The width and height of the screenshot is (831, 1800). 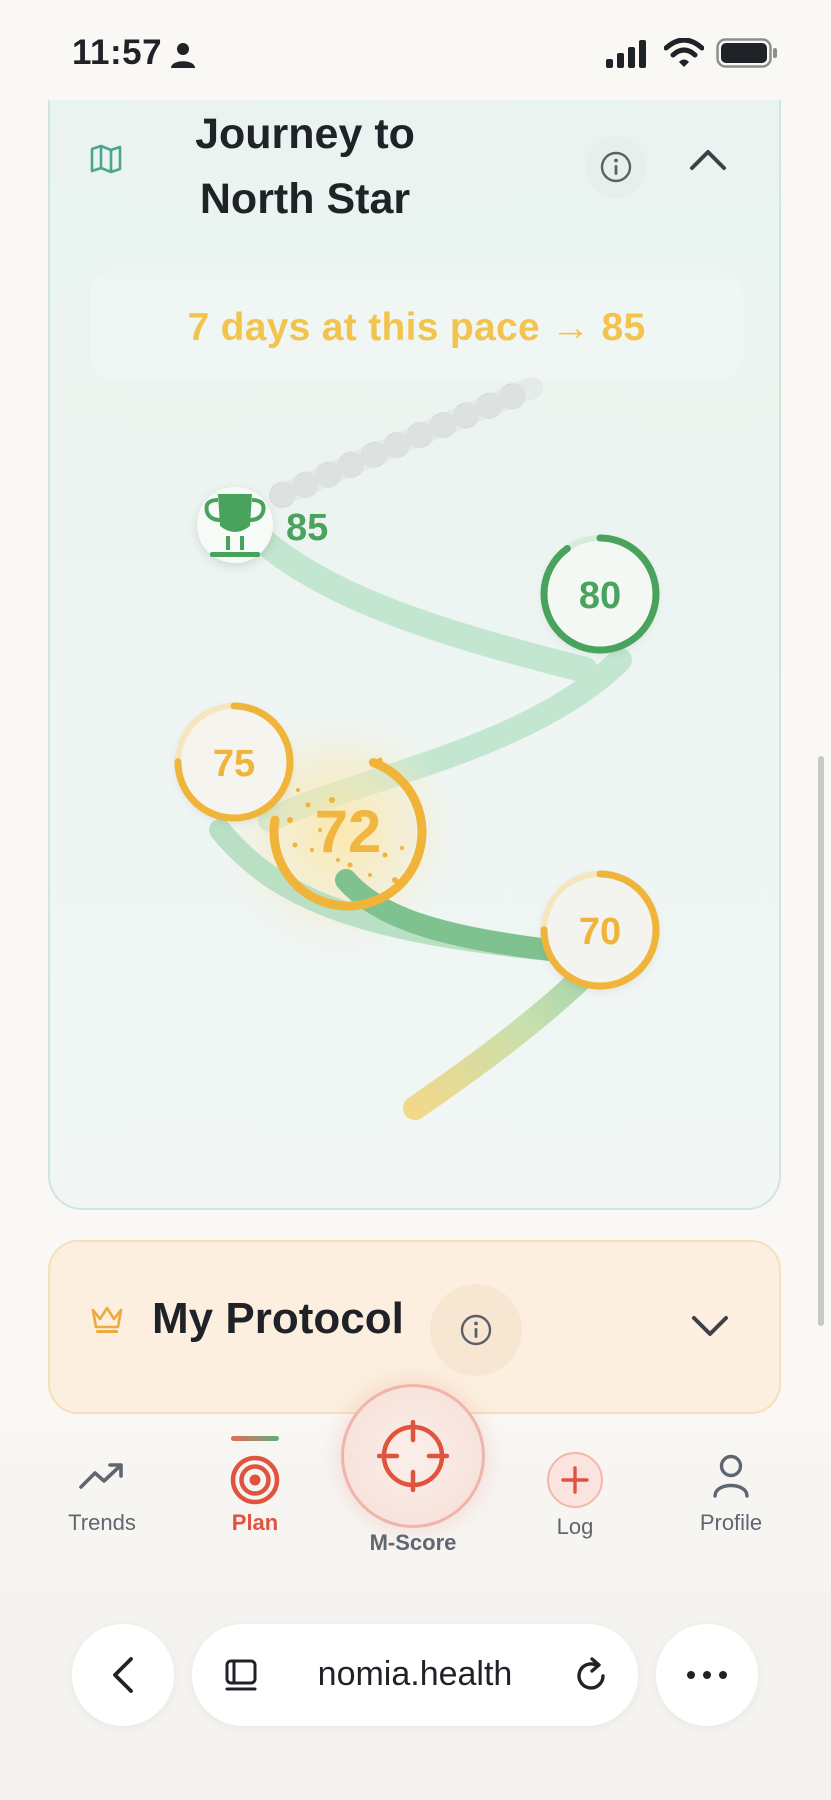 I want to click on milestone-75-label: 75, so click(x=234, y=764).